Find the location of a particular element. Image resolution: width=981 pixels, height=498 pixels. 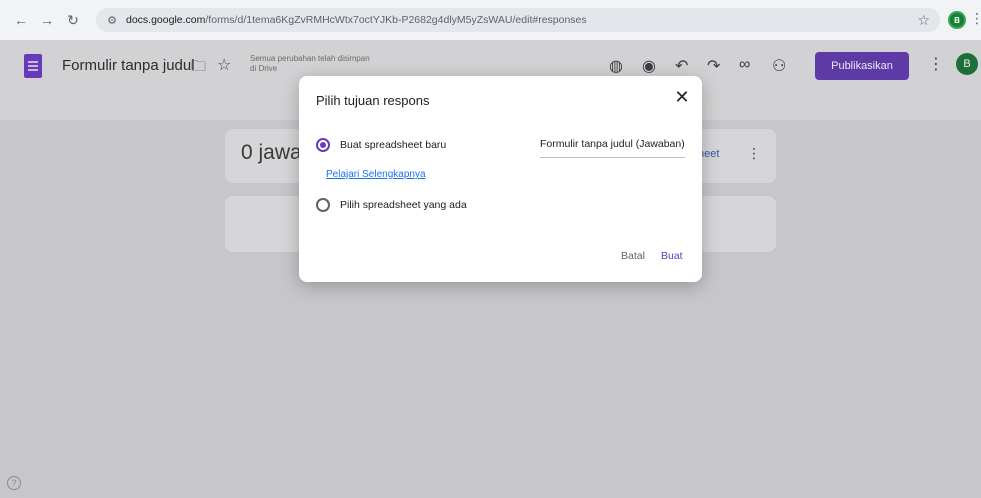

learn-more-link: Pelajari Selengkapnya is located at coordinates (376, 174).